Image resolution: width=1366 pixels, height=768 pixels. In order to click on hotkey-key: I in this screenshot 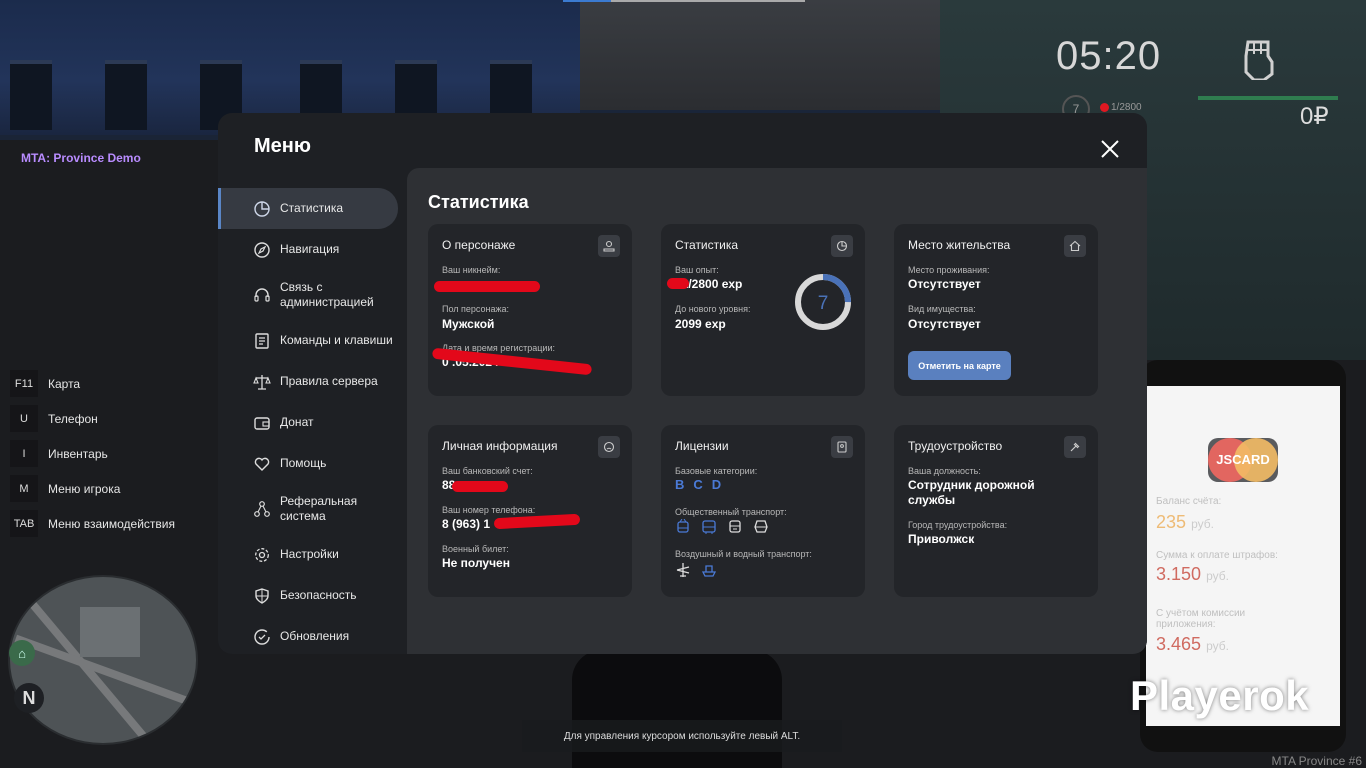, I will do `click(24, 453)`.